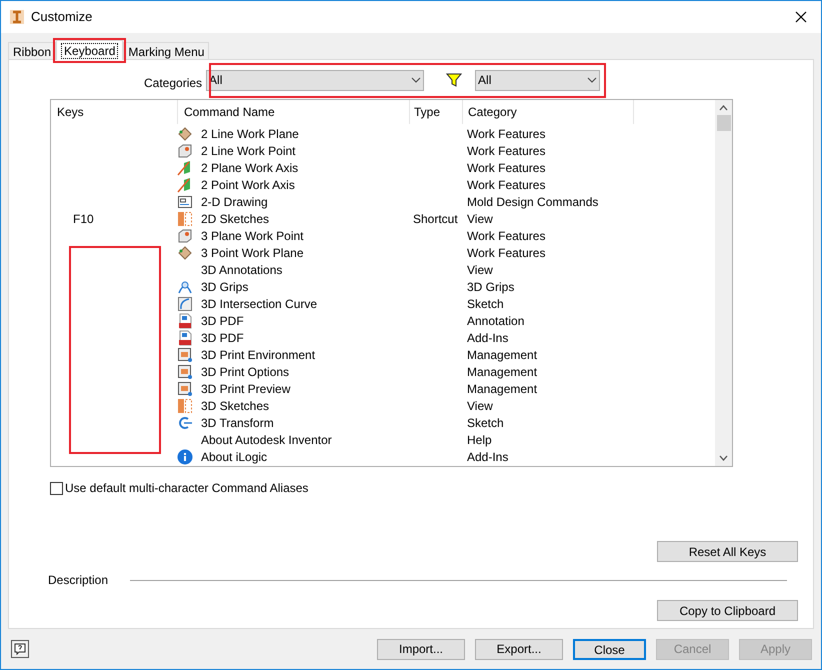 This screenshot has height=670, width=822. I want to click on description-label: Description, so click(79, 580).